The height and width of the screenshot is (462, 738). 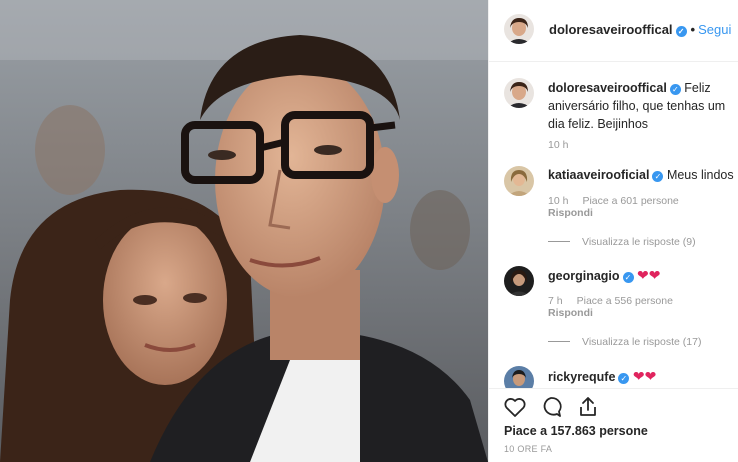 What do you see at coordinates (630, 201) in the screenshot?
I see `comment-likes: Piace a 601 persone` at bounding box center [630, 201].